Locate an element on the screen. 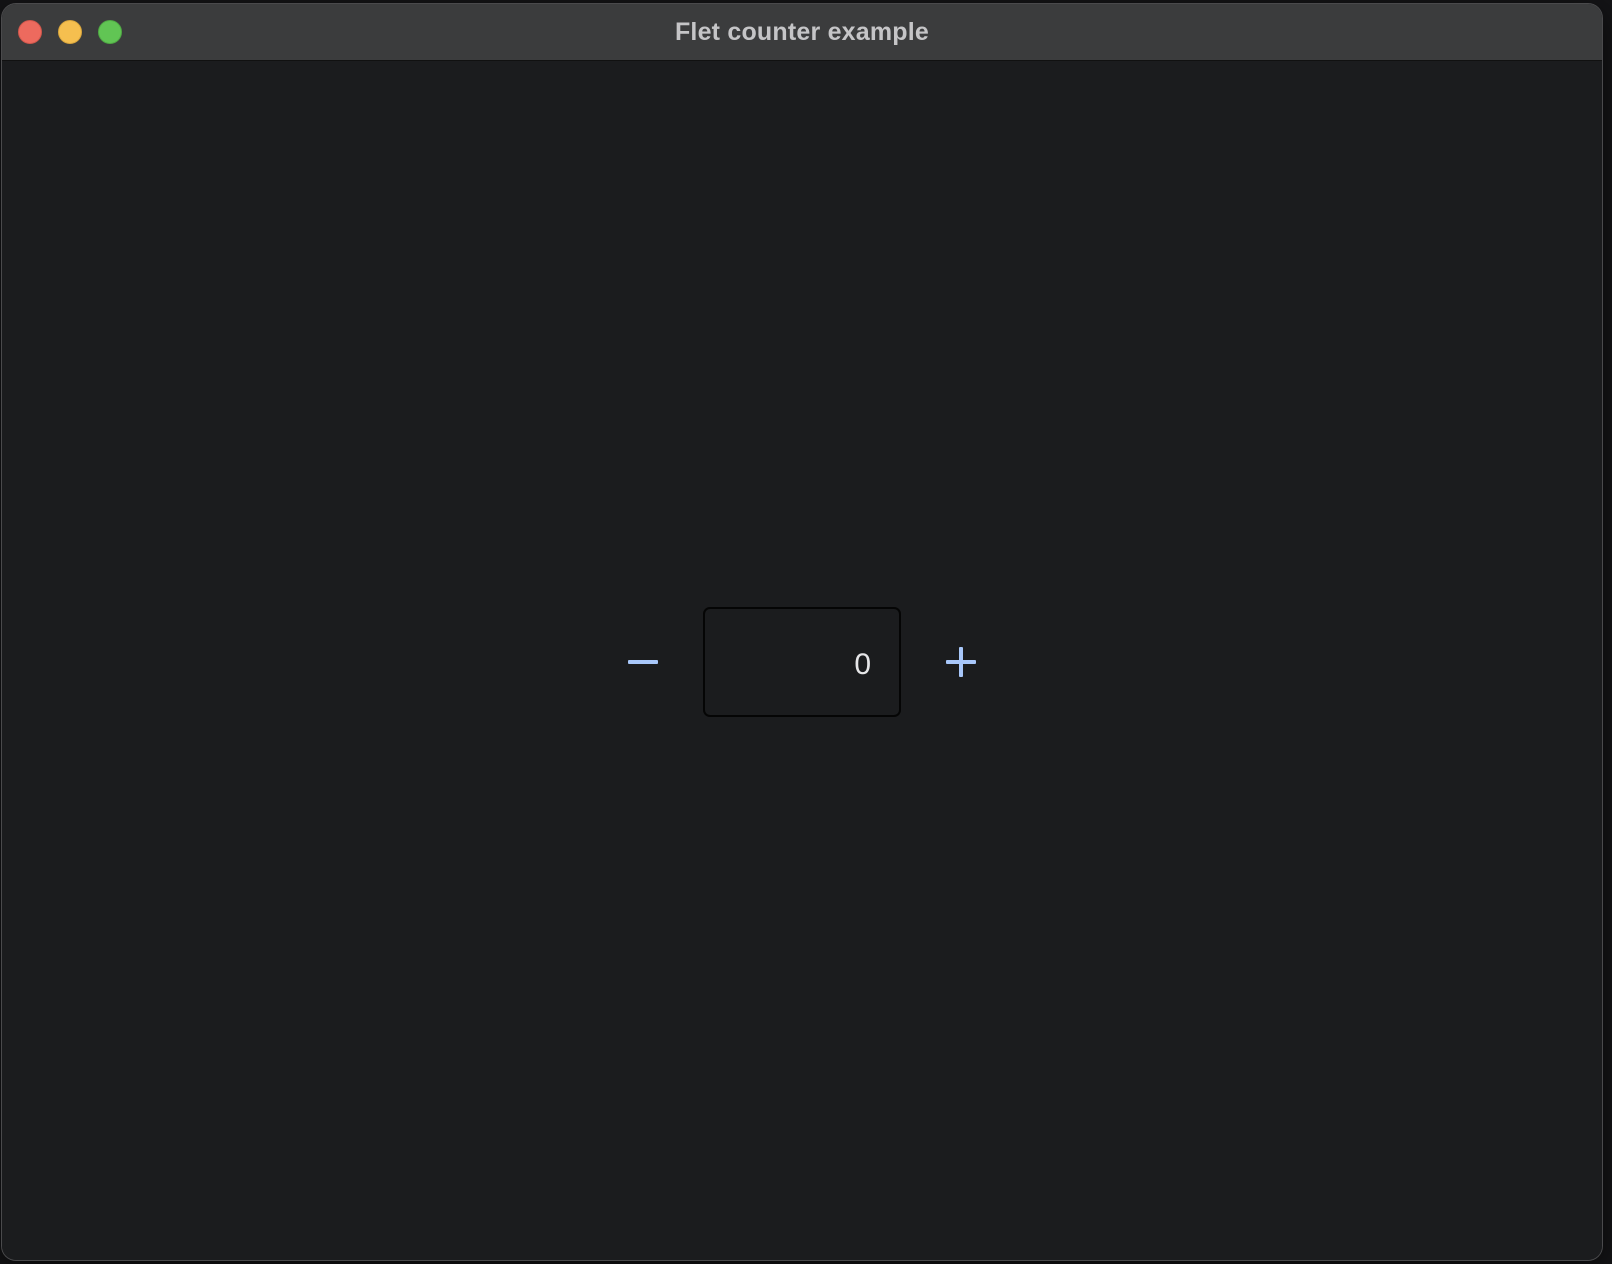  counter-value-field: 0 is located at coordinates (802, 662).